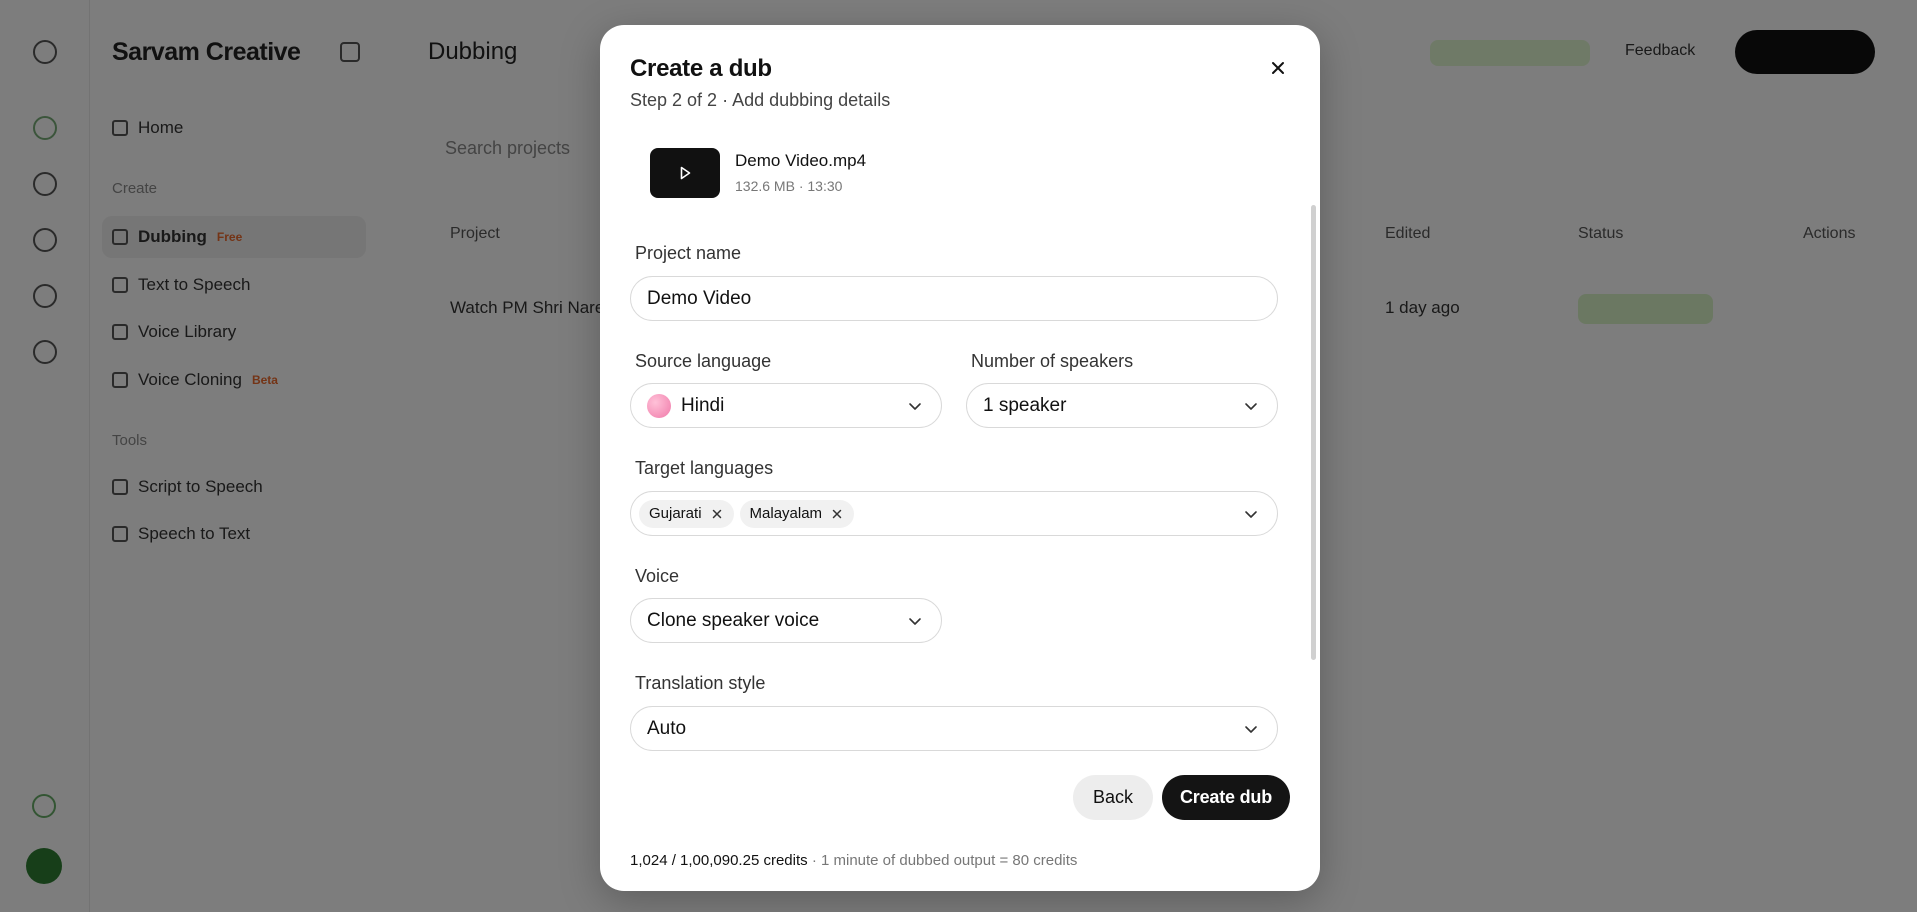 This screenshot has width=1917, height=912. I want to click on project-name-field, so click(954, 298).